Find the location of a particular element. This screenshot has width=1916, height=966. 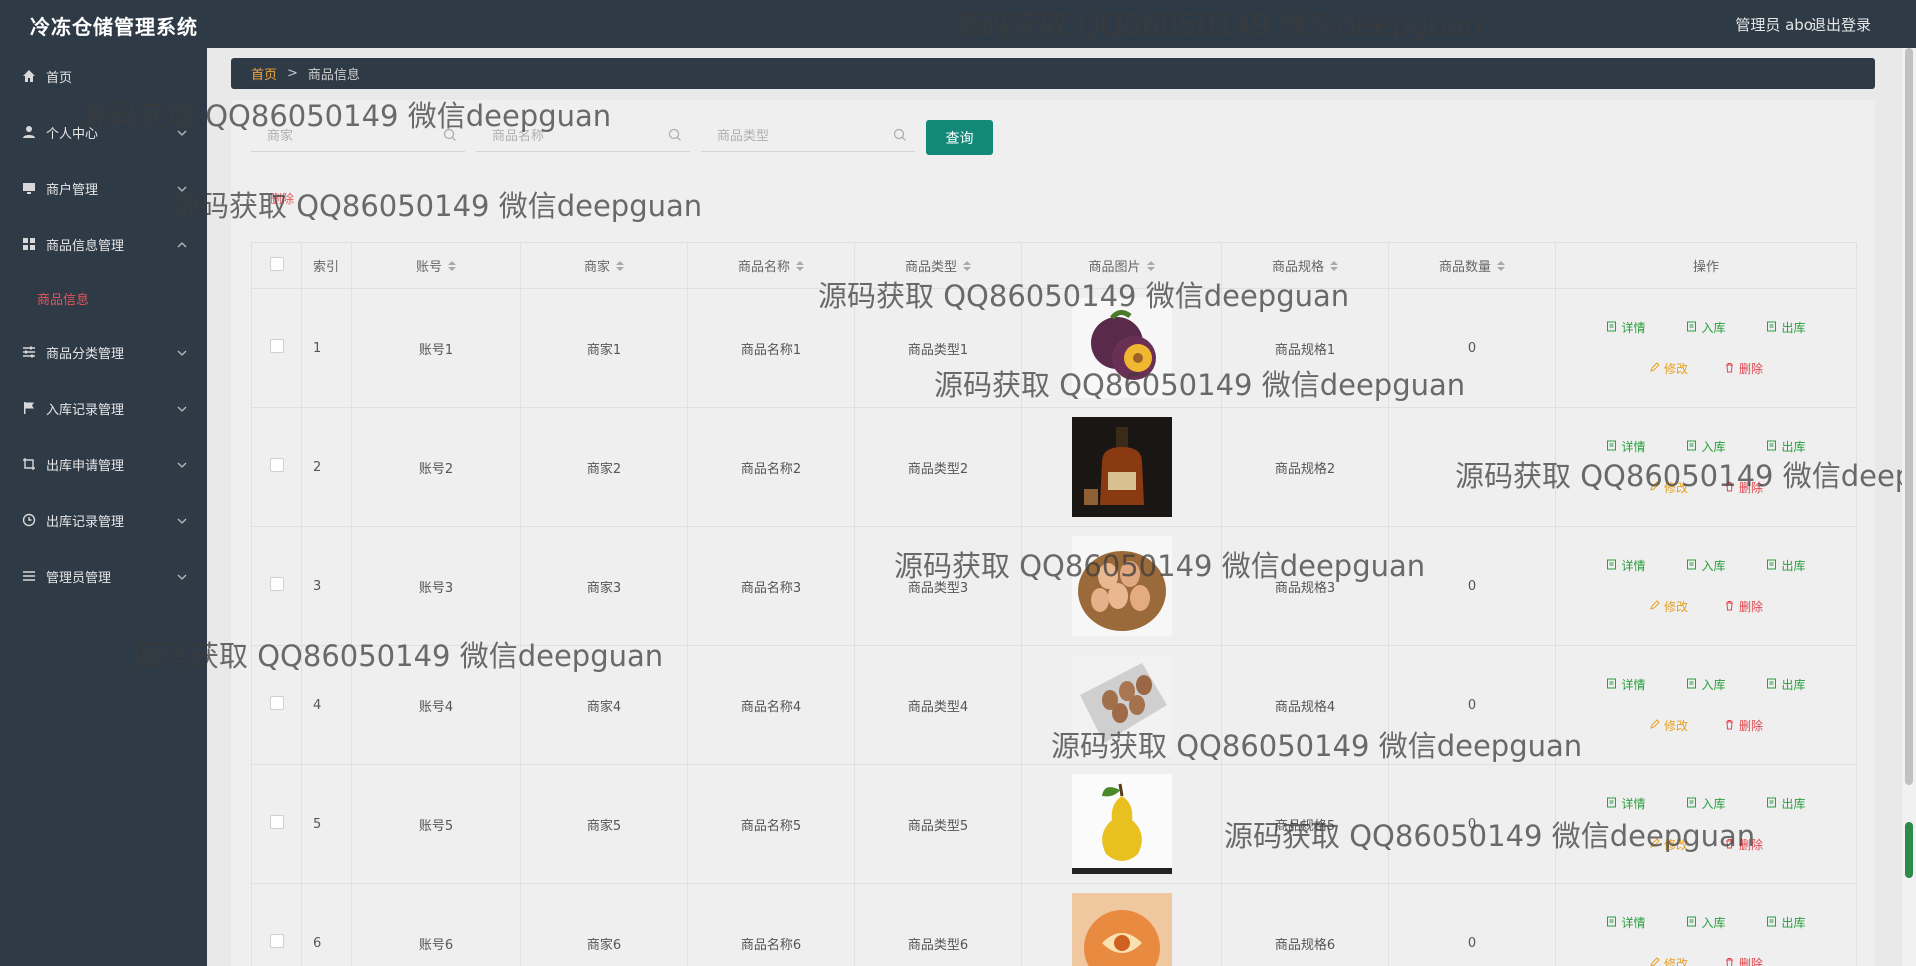

header-name: 商品名称 is located at coordinates (771, 265).